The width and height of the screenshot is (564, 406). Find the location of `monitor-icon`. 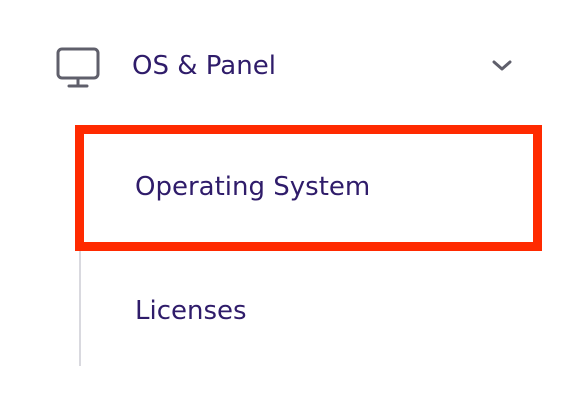

monitor-icon is located at coordinates (78, 67).